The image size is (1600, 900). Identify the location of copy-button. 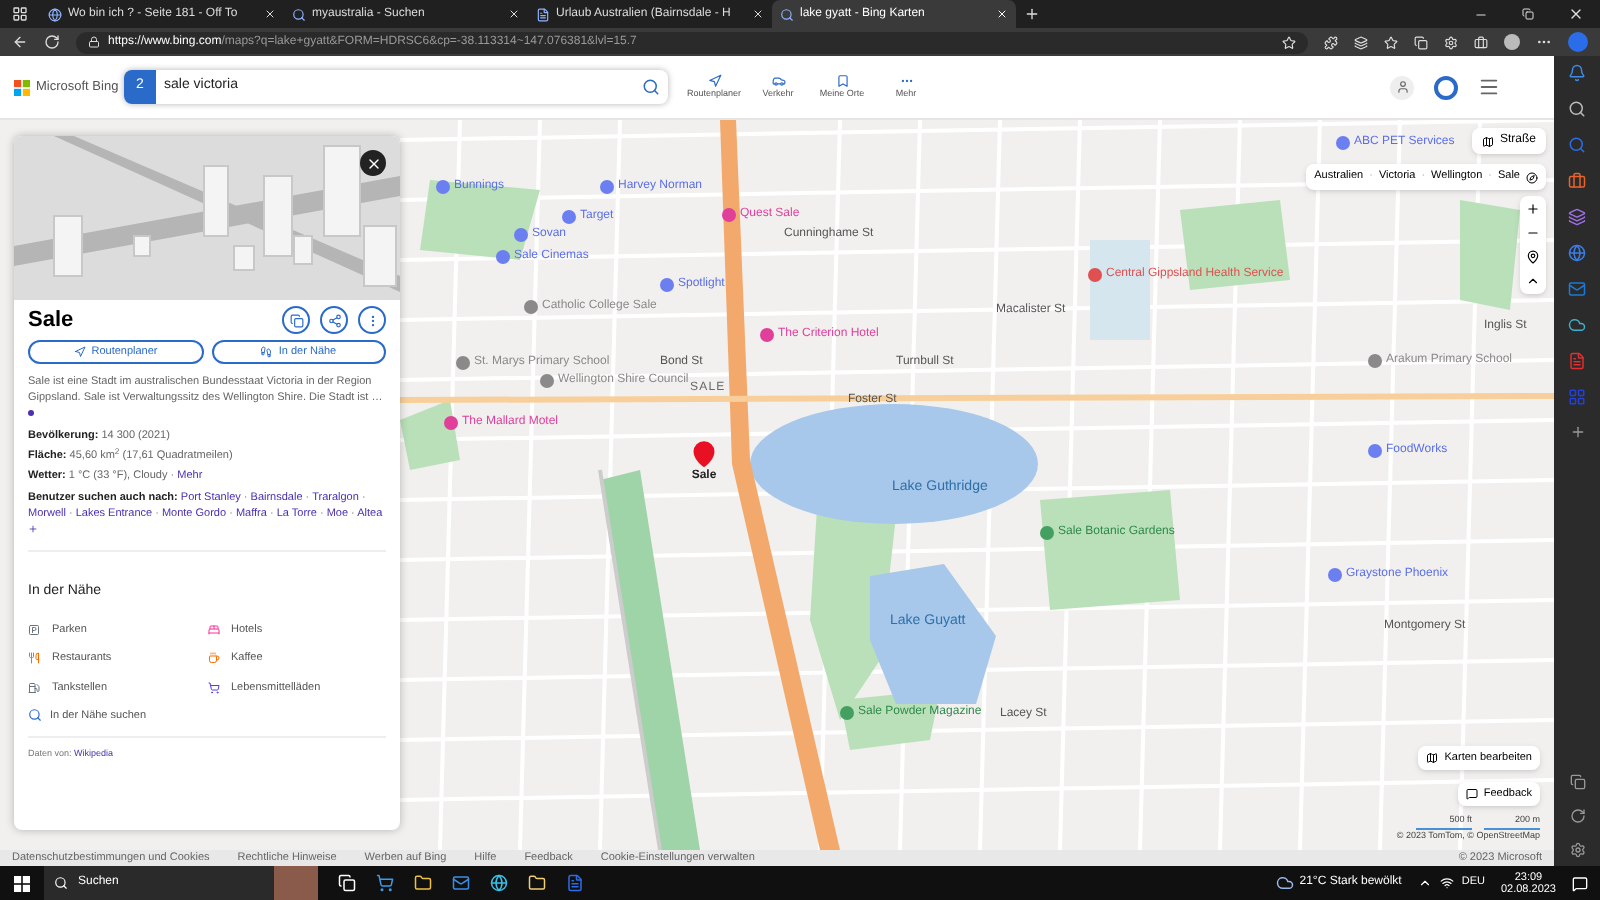
(296, 320).